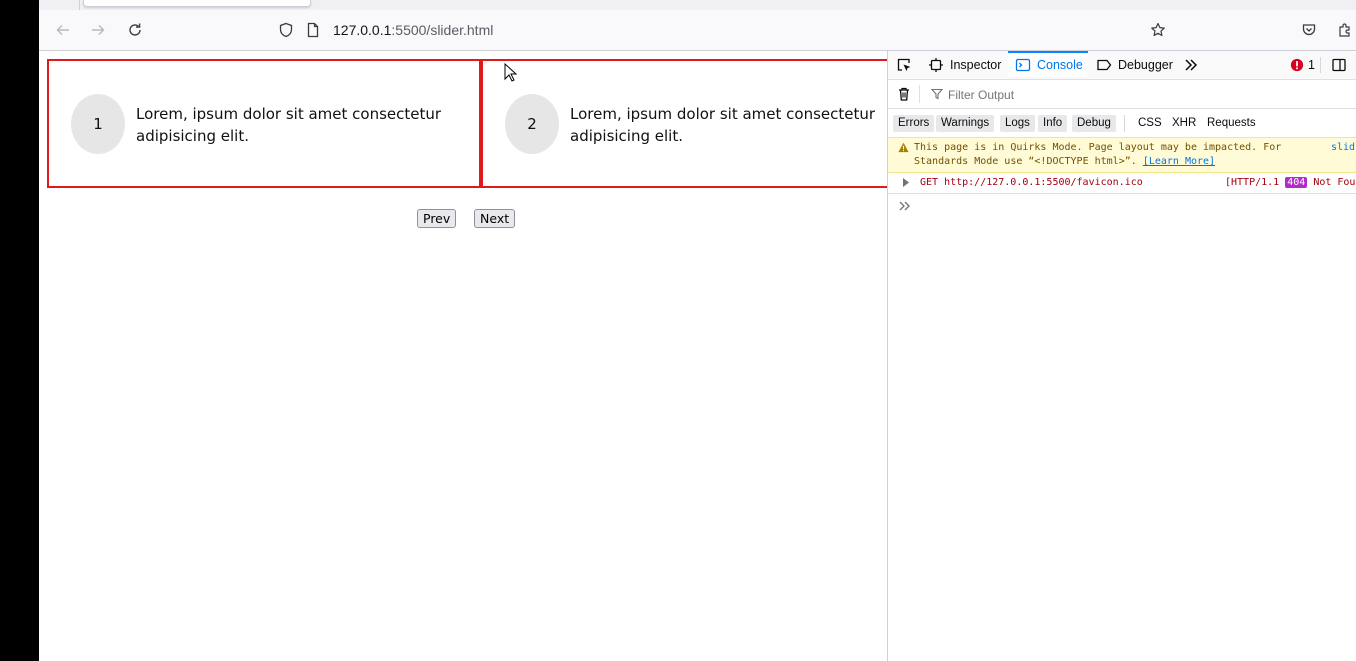  What do you see at coordinates (1145, 65) in the screenshot?
I see `tab-label: Debugger` at bounding box center [1145, 65].